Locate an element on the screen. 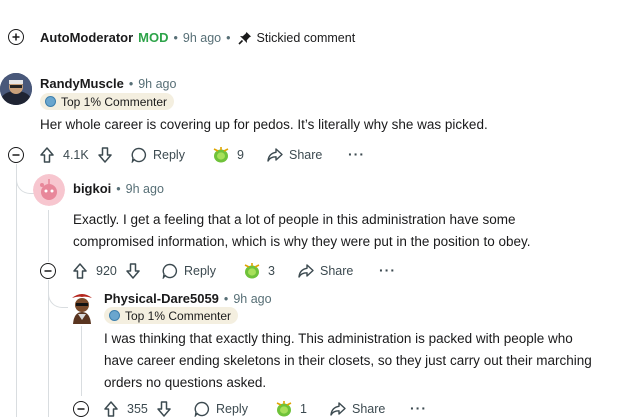  award-count: 3 is located at coordinates (271, 271).